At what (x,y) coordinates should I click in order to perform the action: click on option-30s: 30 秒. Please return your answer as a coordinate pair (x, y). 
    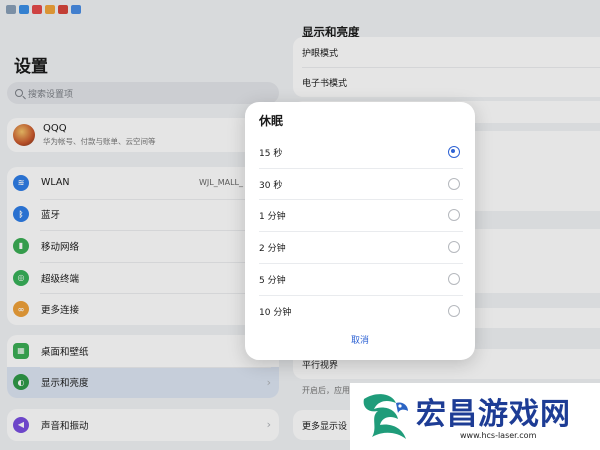
    Looking at the image, I should click on (361, 184).